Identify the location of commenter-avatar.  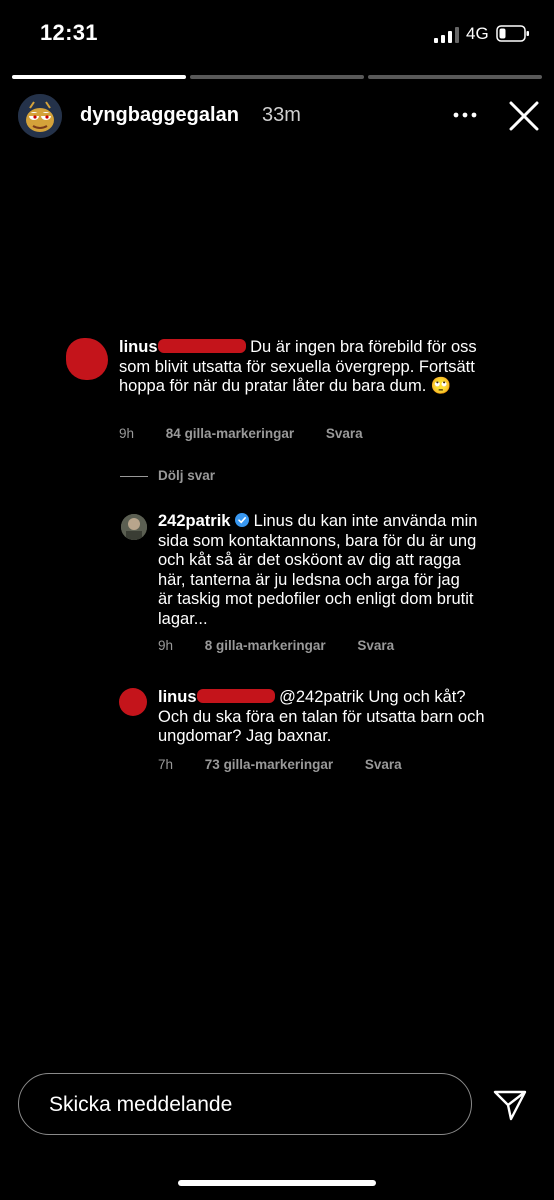
(134, 527).